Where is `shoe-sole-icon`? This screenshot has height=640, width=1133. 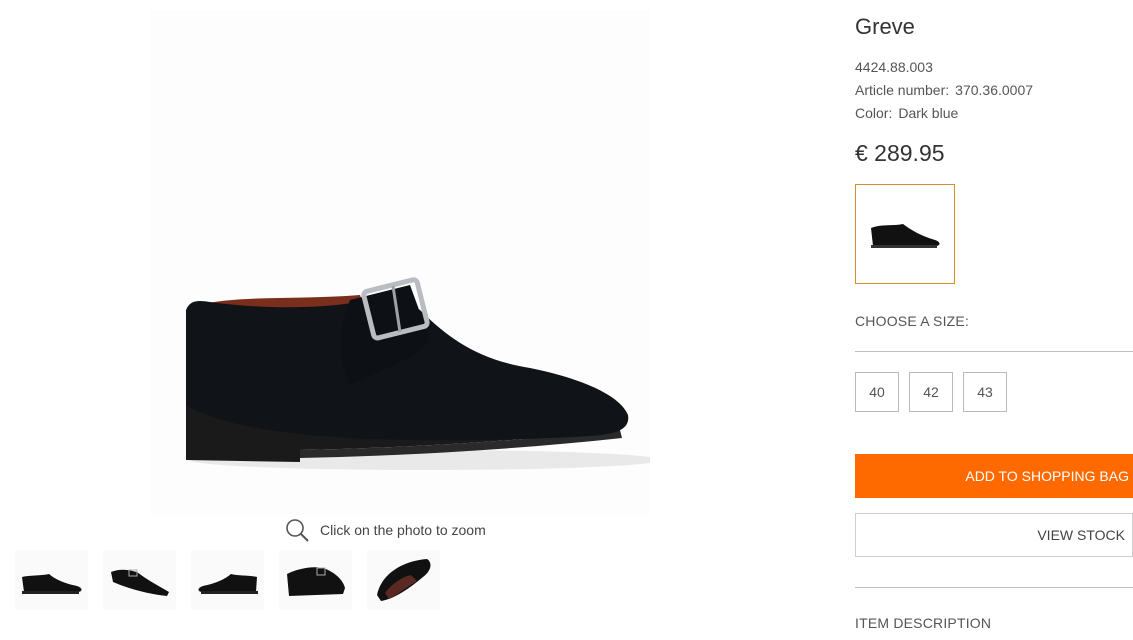
shoe-sole-icon is located at coordinates (403, 580).